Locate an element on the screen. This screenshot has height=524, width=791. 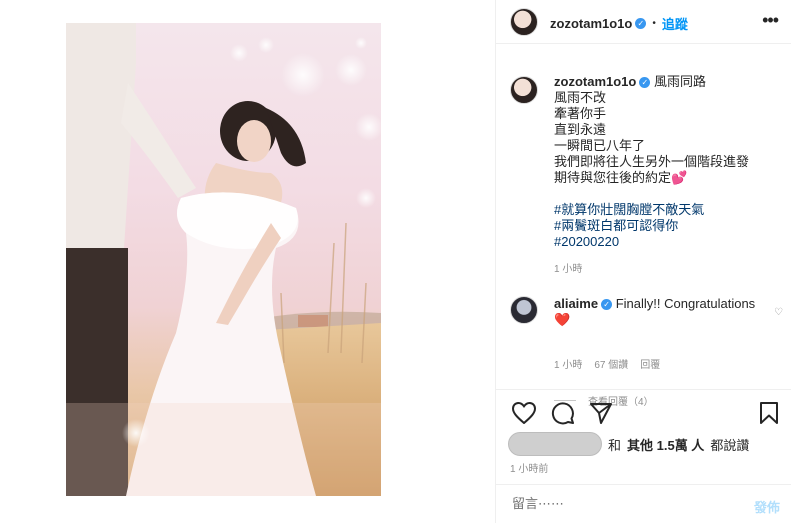
comment-like-heart-icon: ♡ is located at coordinates (778, 312).